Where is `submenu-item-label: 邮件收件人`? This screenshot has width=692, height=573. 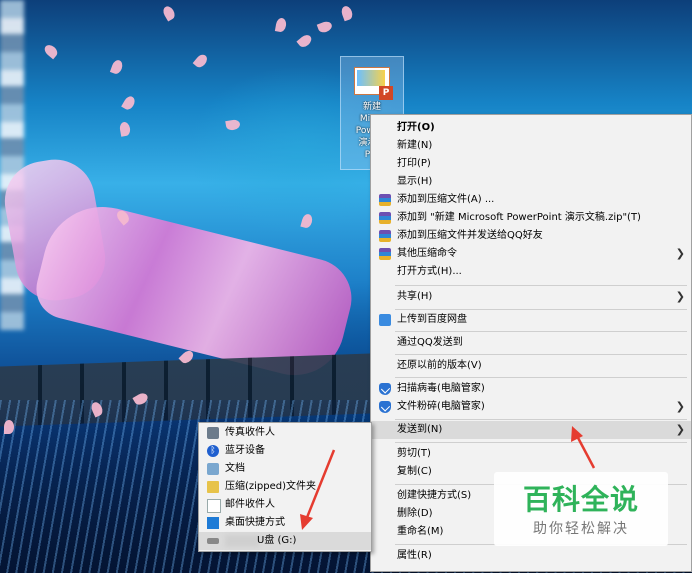
submenu-item-label: 邮件收件人 is located at coordinates (250, 504).